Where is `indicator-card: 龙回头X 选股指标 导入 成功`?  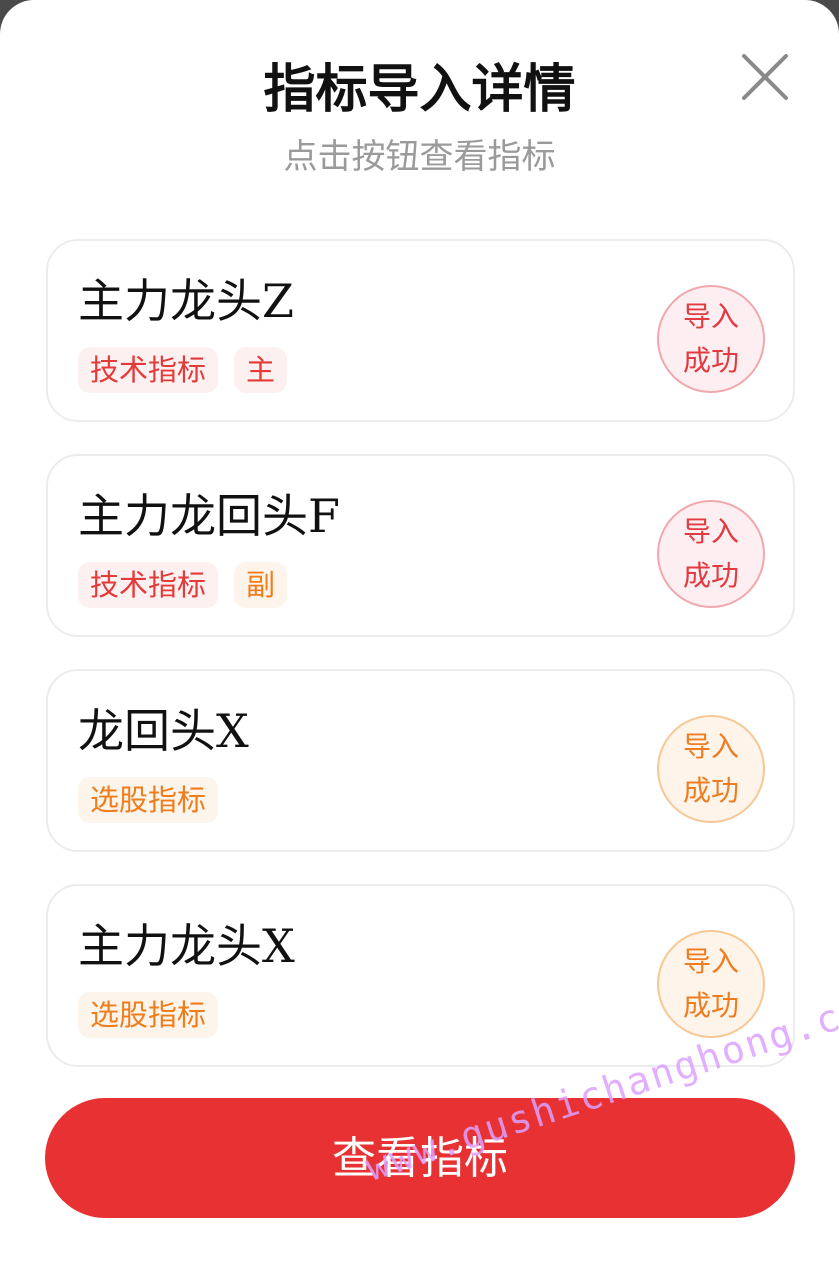
indicator-card: 龙回头X 选股指标 导入 成功 is located at coordinates (420, 760).